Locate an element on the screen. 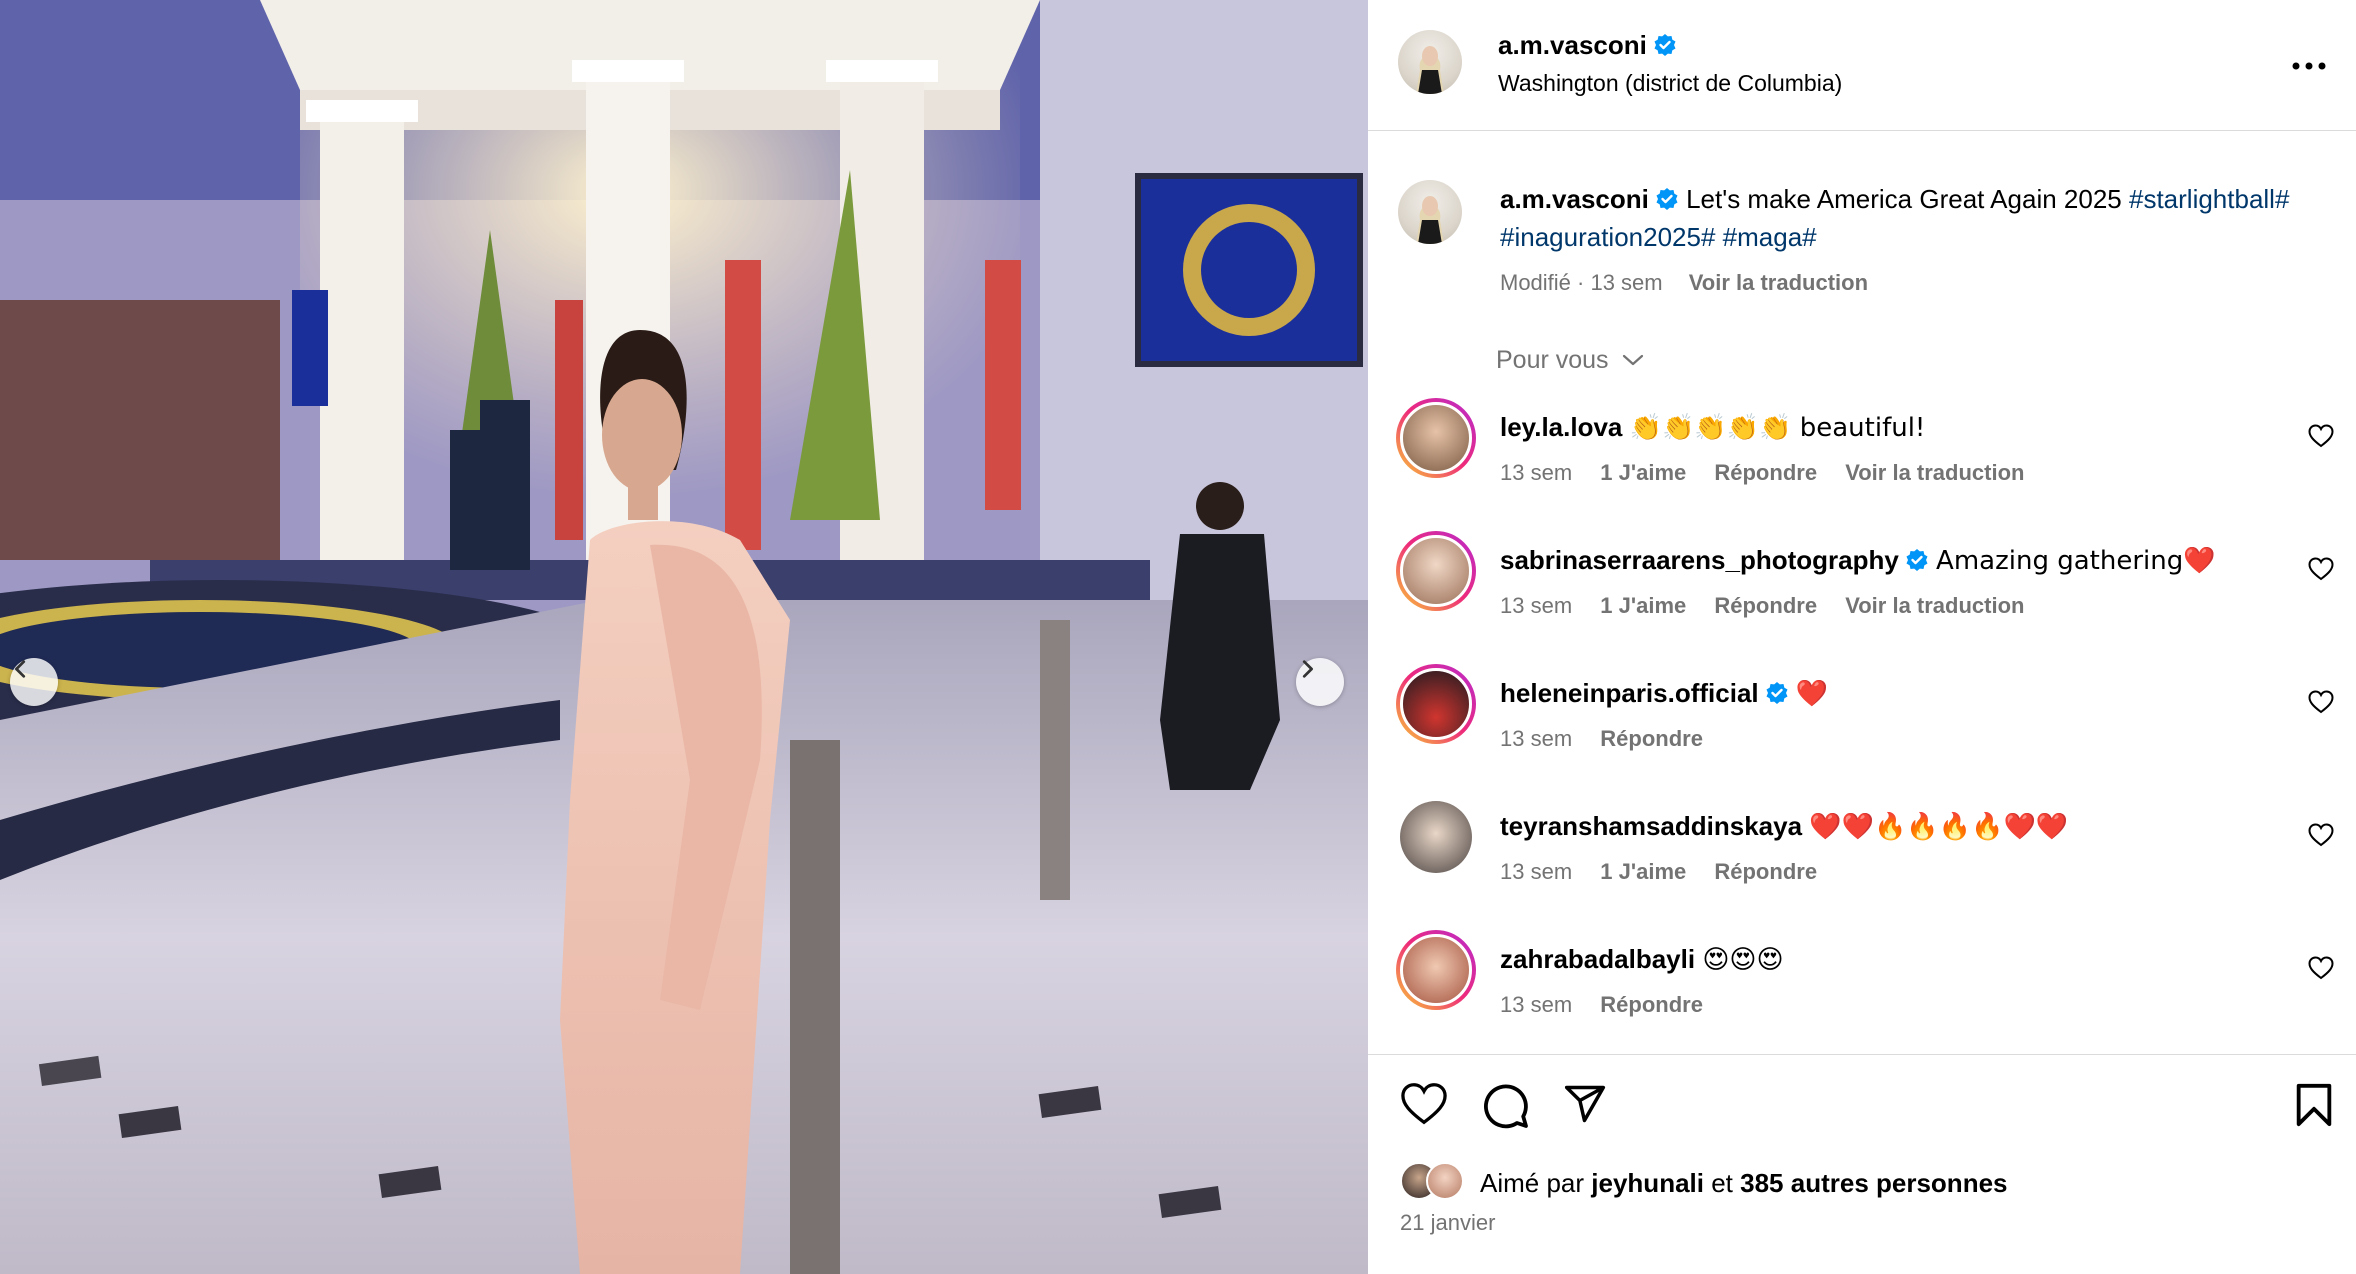  more-dots-icon is located at coordinates (2309, 66).